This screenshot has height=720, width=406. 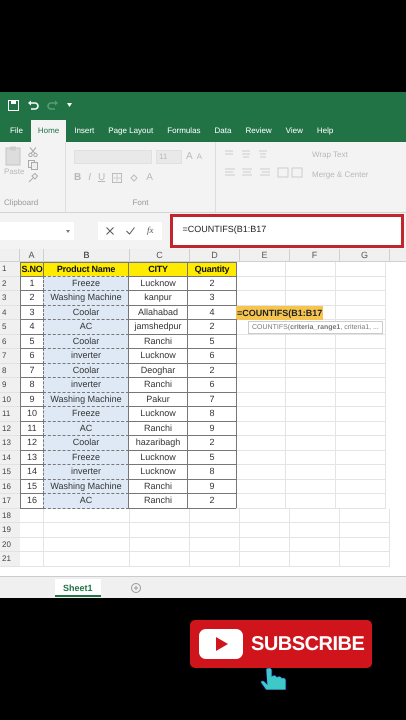 I want to click on table-cell: Ranchi, so click(x=158, y=500).